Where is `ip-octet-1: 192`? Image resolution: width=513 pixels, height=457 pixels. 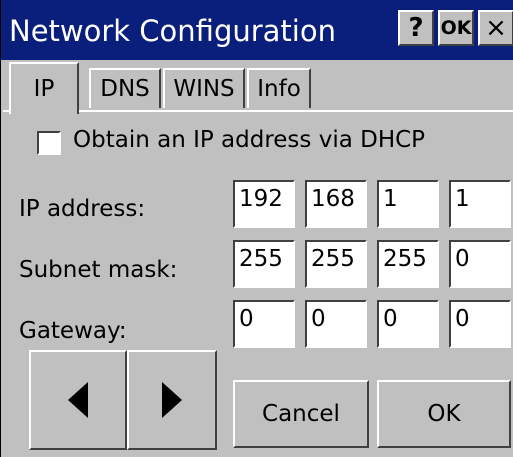
ip-octet-1: 192 is located at coordinates (264, 204).